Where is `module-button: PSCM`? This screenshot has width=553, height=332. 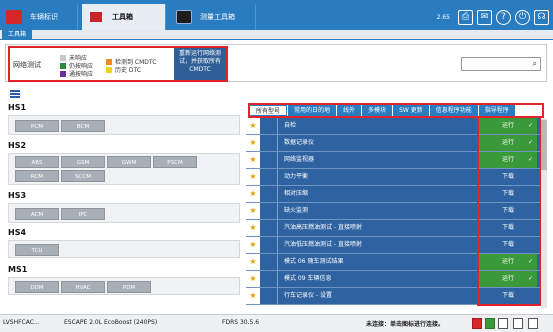
module-button: PSCM is located at coordinates (175, 162).